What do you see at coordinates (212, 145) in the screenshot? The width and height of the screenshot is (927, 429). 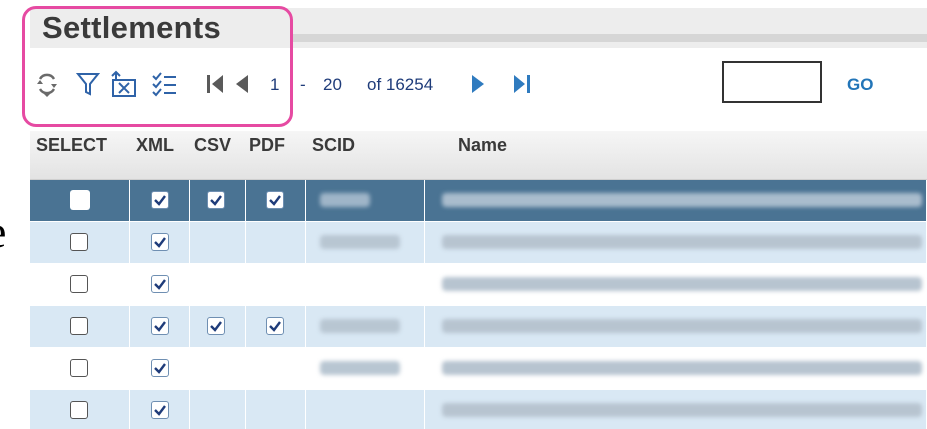 I see `column-header-csv: CSV` at bounding box center [212, 145].